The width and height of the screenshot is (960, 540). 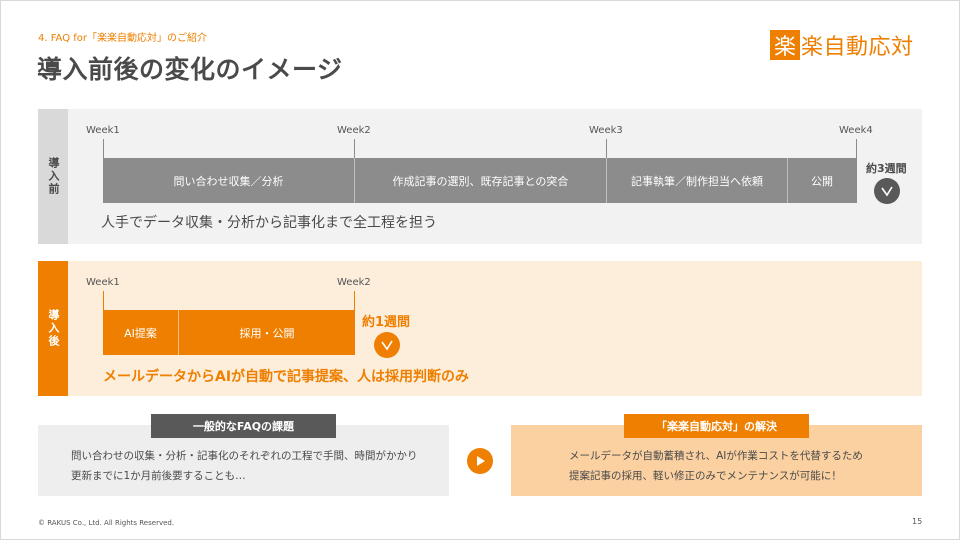 What do you see at coordinates (267, 332) in the screenshot?
I see `phase-bar: 採用・公開` at bounding box center [267, 332].